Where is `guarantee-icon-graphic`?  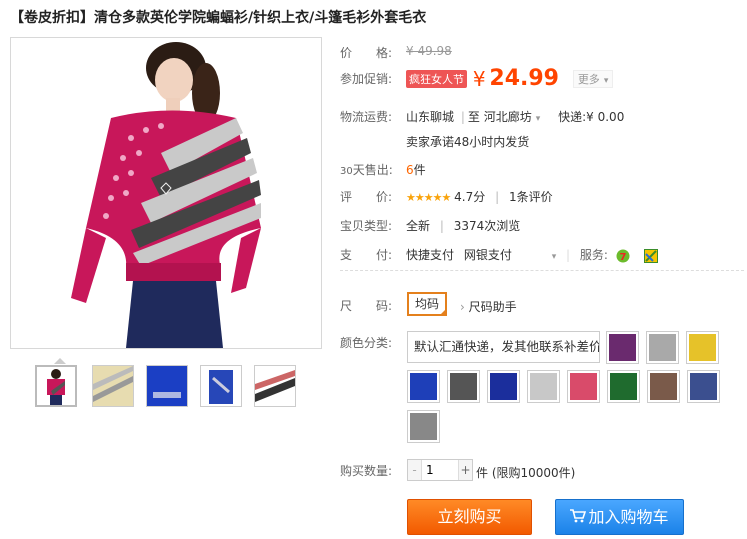 guarantee-icon-graphic is located at coordinates (650, 255).